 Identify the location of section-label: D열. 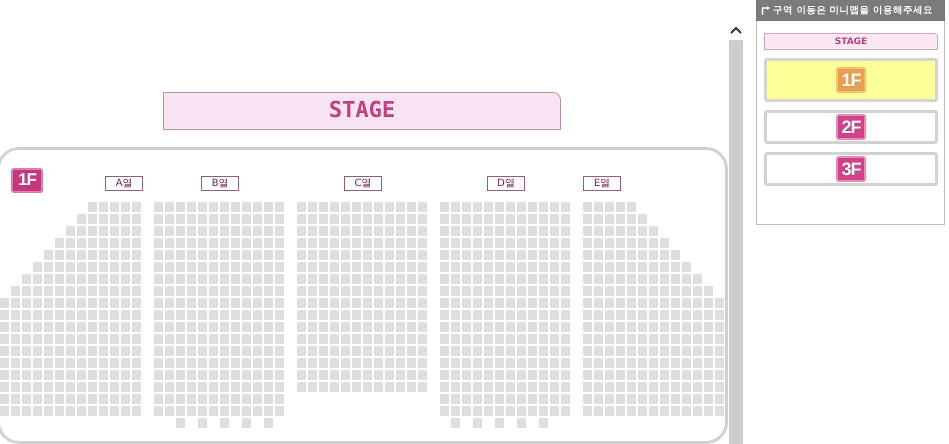
(506, 183).